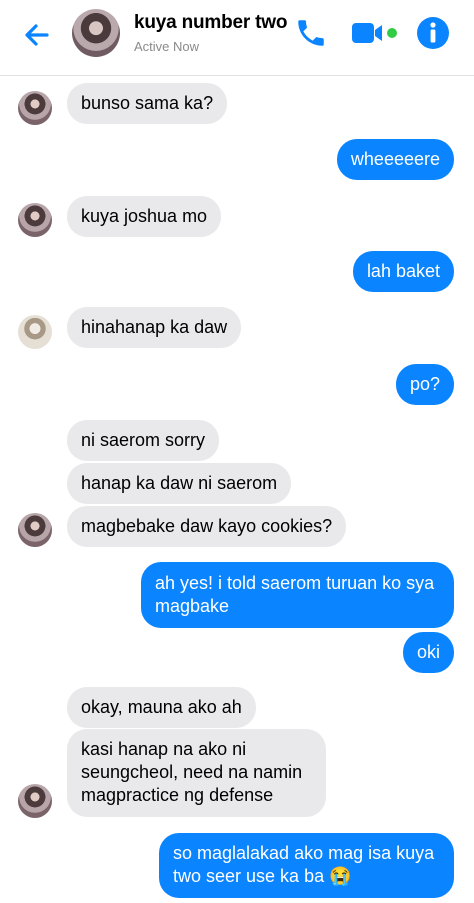 The width and height of the screenshot is (474, 903). I want to click on incoming-message: hinahanap ka daw, so click(154, 327).